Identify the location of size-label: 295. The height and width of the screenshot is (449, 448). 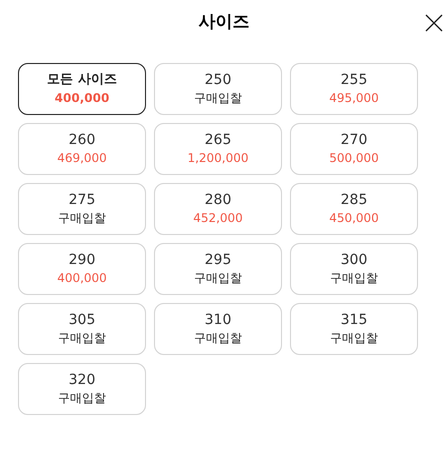
(218, 260).